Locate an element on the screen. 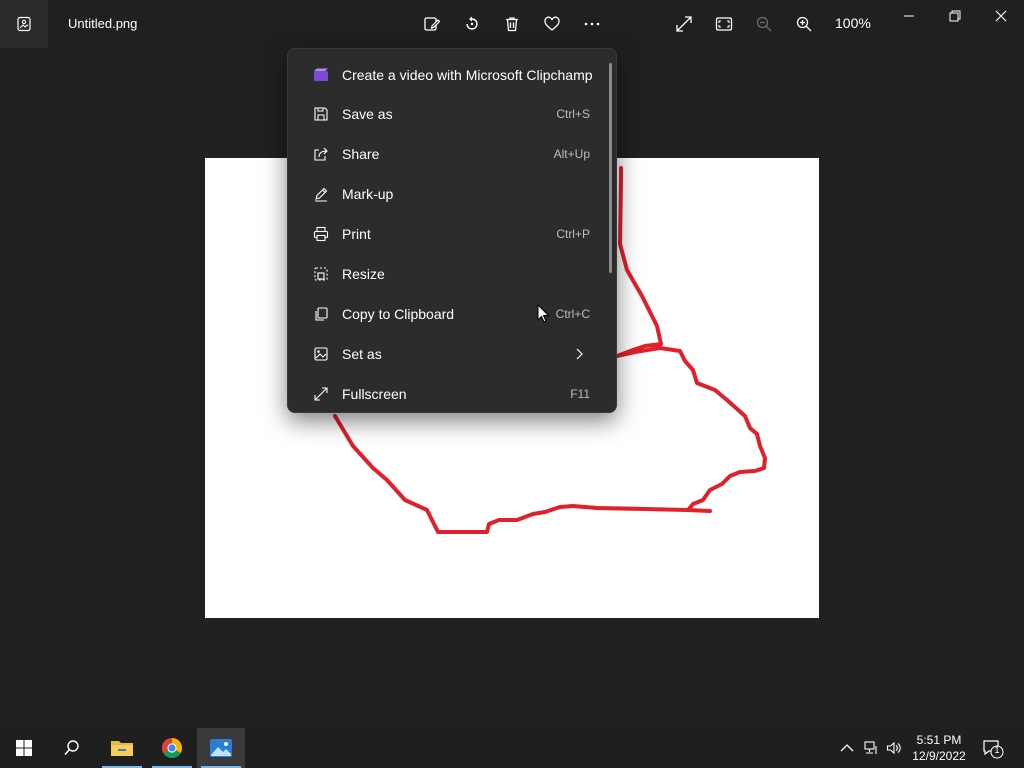 Image resolution: width=1024 pixels, height=768 pixels. file-explorer-button is located at coordinates (122, 748).